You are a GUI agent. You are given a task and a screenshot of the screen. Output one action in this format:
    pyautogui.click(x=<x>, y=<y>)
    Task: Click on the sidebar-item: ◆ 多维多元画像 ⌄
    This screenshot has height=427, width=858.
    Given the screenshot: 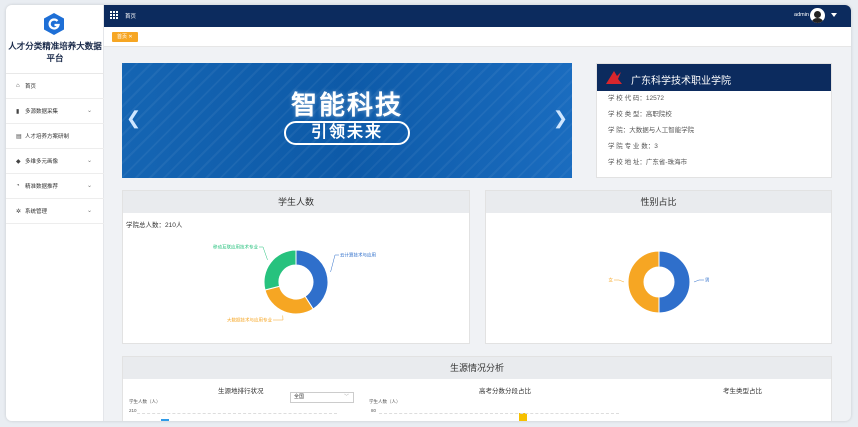 What is the action you would take?
    pyautogui.click(x=55, y=161)
    